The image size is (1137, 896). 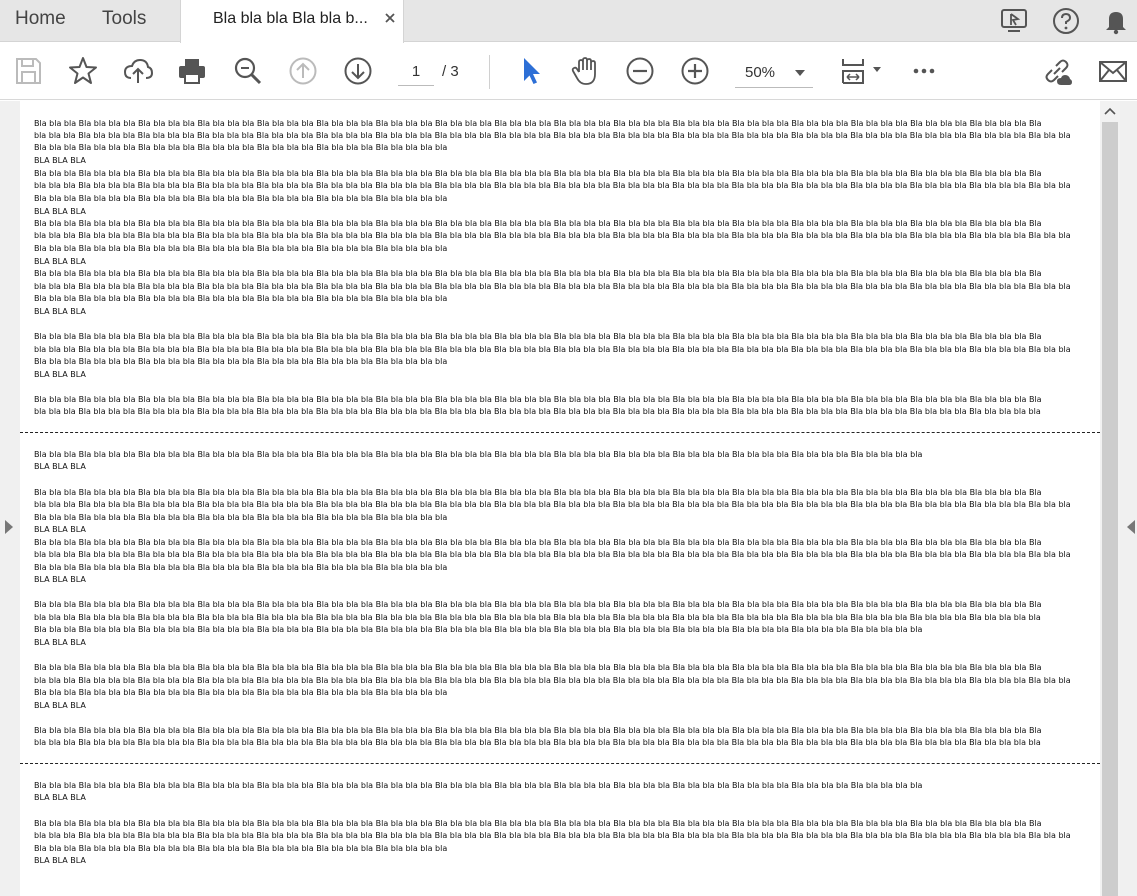 What do you see at coordinates (10, 498) in the screenshot?
I see `left-panel-gutter` at bounding box center [10, 498].